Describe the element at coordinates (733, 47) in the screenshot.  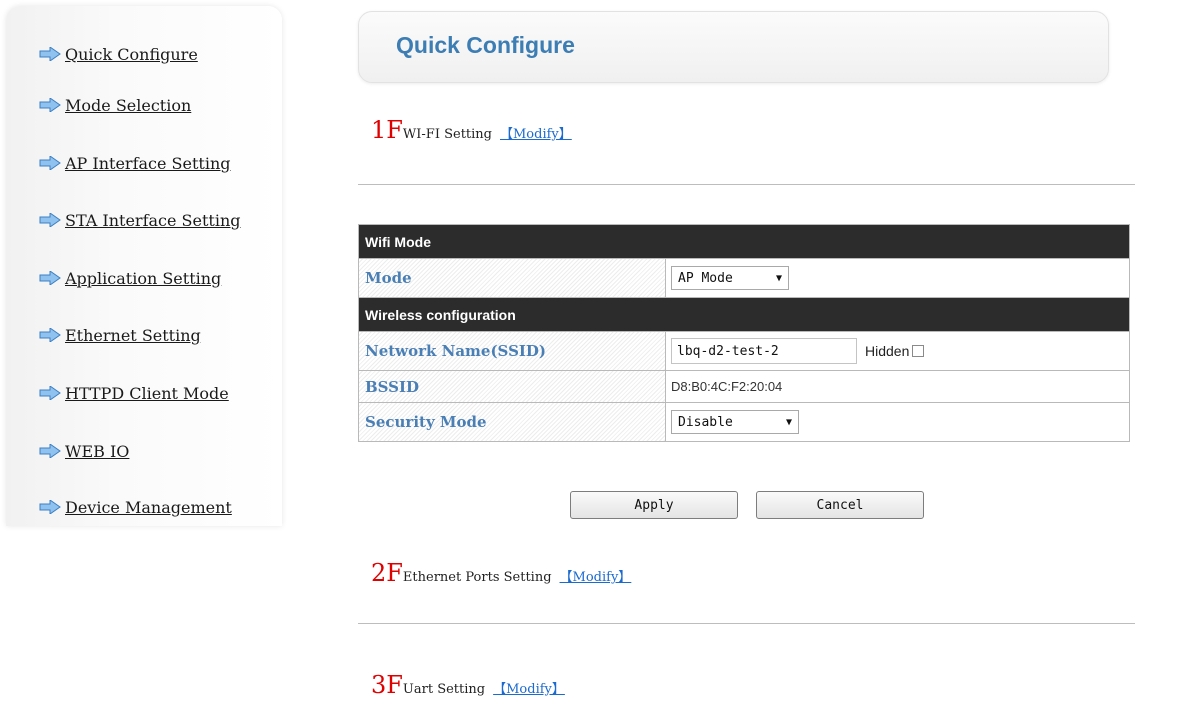
I see `page-header: Quick Configure` at that location.